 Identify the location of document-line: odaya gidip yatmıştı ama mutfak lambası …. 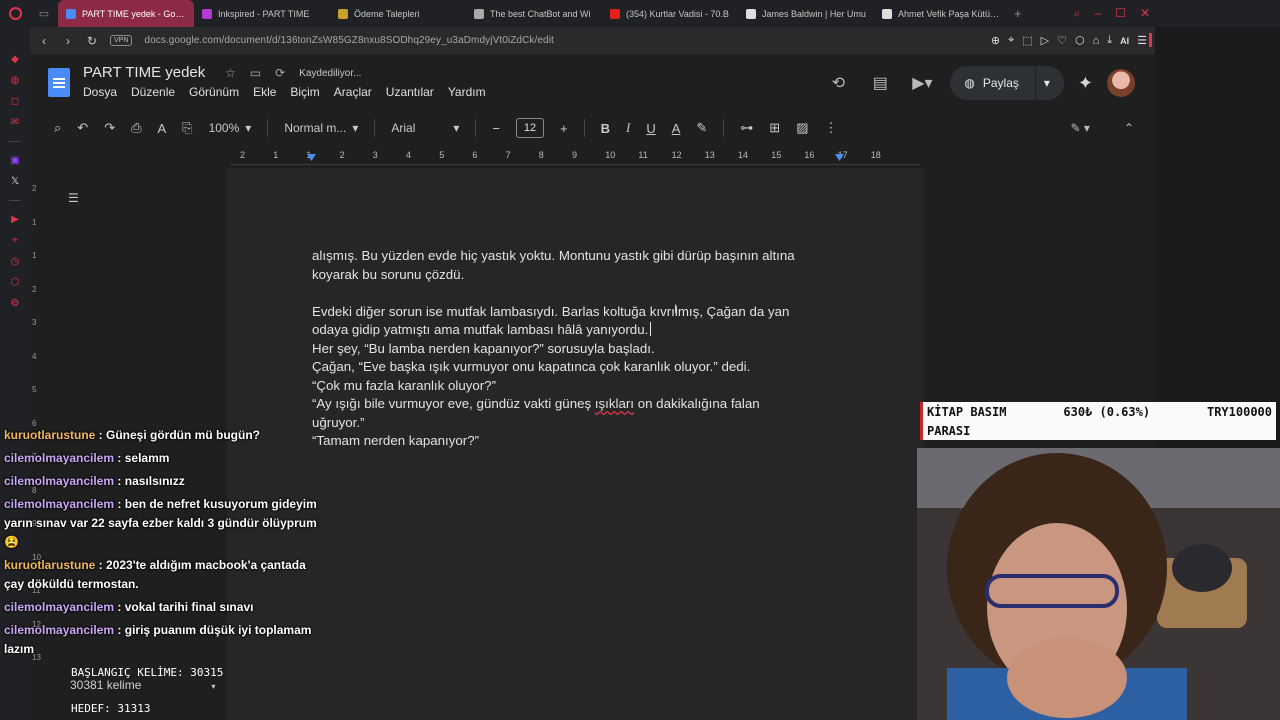
(572, 330).